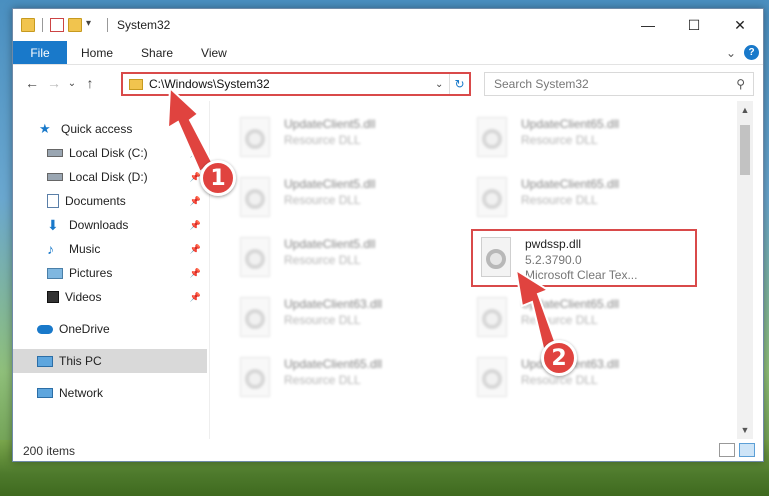  Describe the element at coordinates (218, 178) in the screenshot. I see `step-marker-1: 1` at that location.